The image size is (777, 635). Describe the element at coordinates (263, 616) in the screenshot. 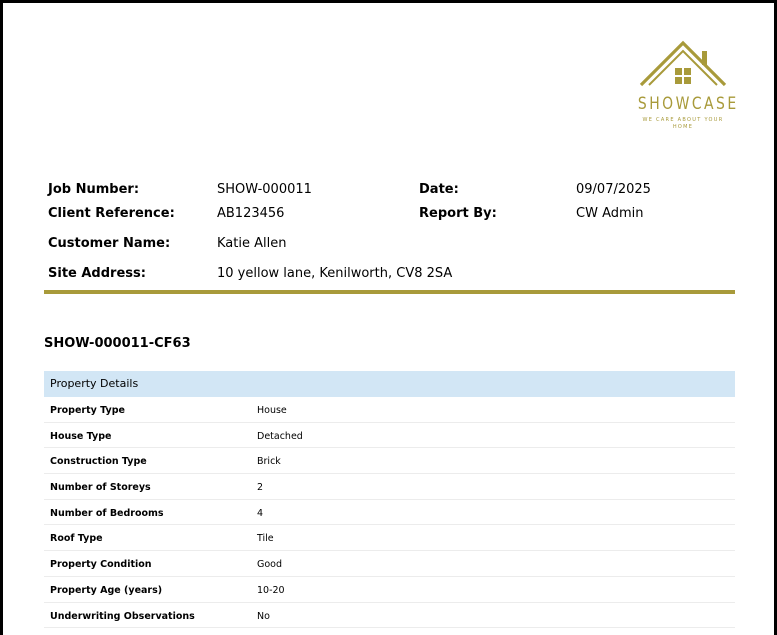

I see `row-value: No` at that location.